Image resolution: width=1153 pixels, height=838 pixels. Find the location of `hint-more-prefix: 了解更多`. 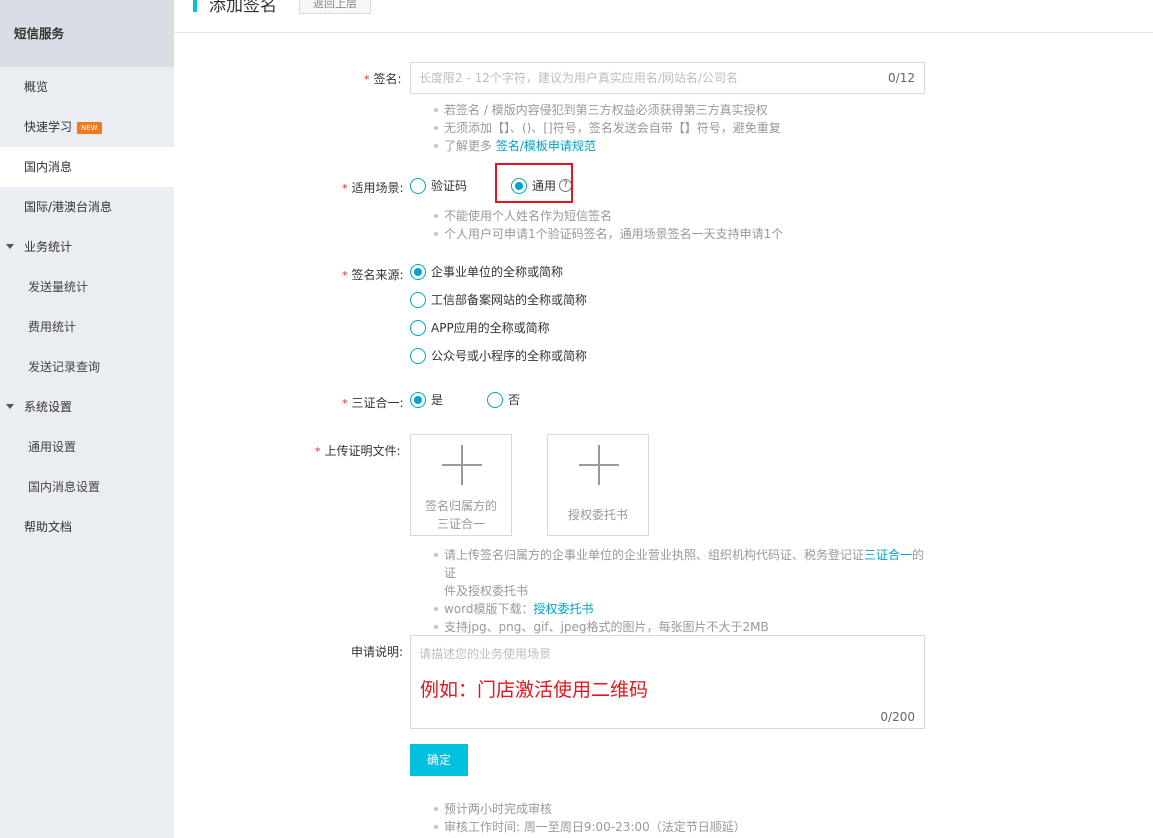

hint-more-prefix: 了解更多 is located at coordinates (470, 146).